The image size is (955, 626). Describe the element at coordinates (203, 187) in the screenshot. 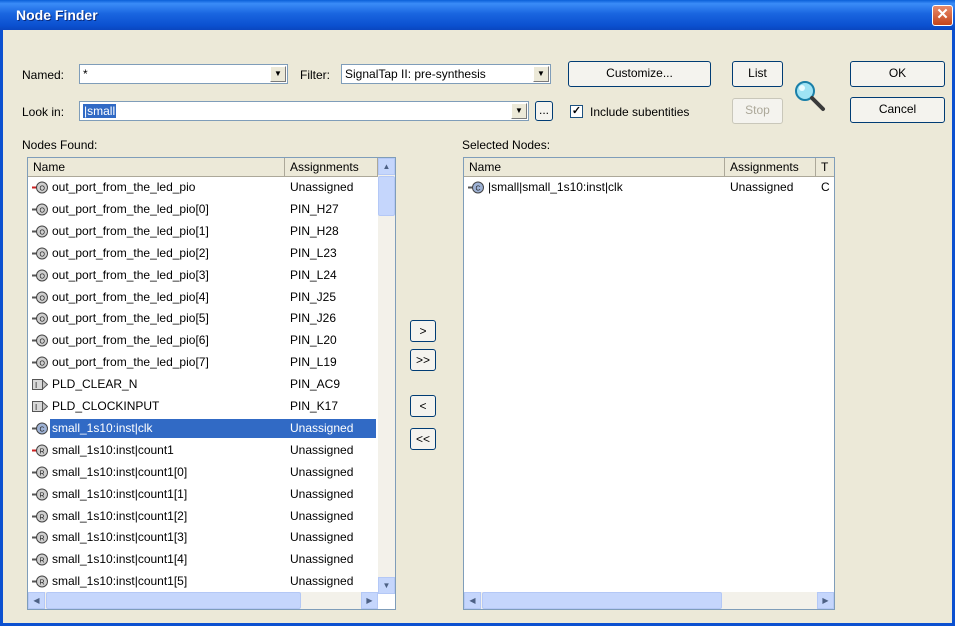

I see `list-item: Oout_port_from_the_led_pio Unassigned` at that location.